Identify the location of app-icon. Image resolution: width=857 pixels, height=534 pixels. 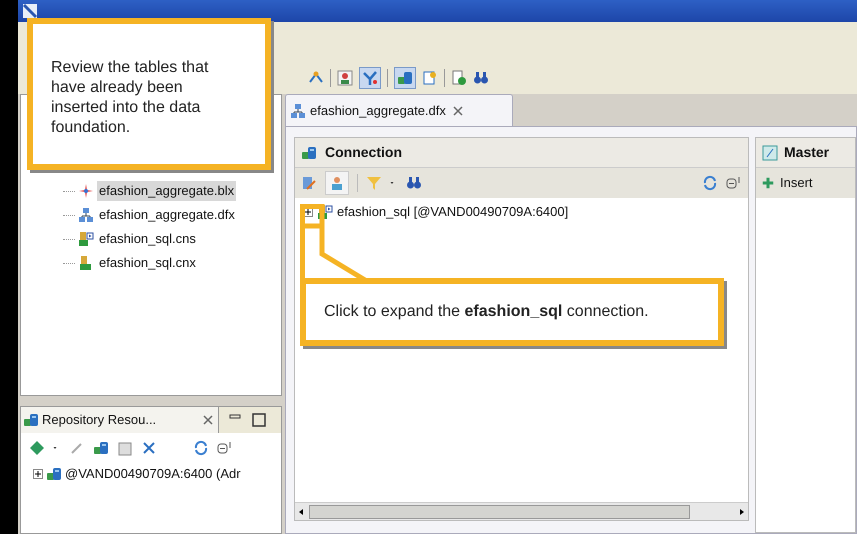
(30, 11).